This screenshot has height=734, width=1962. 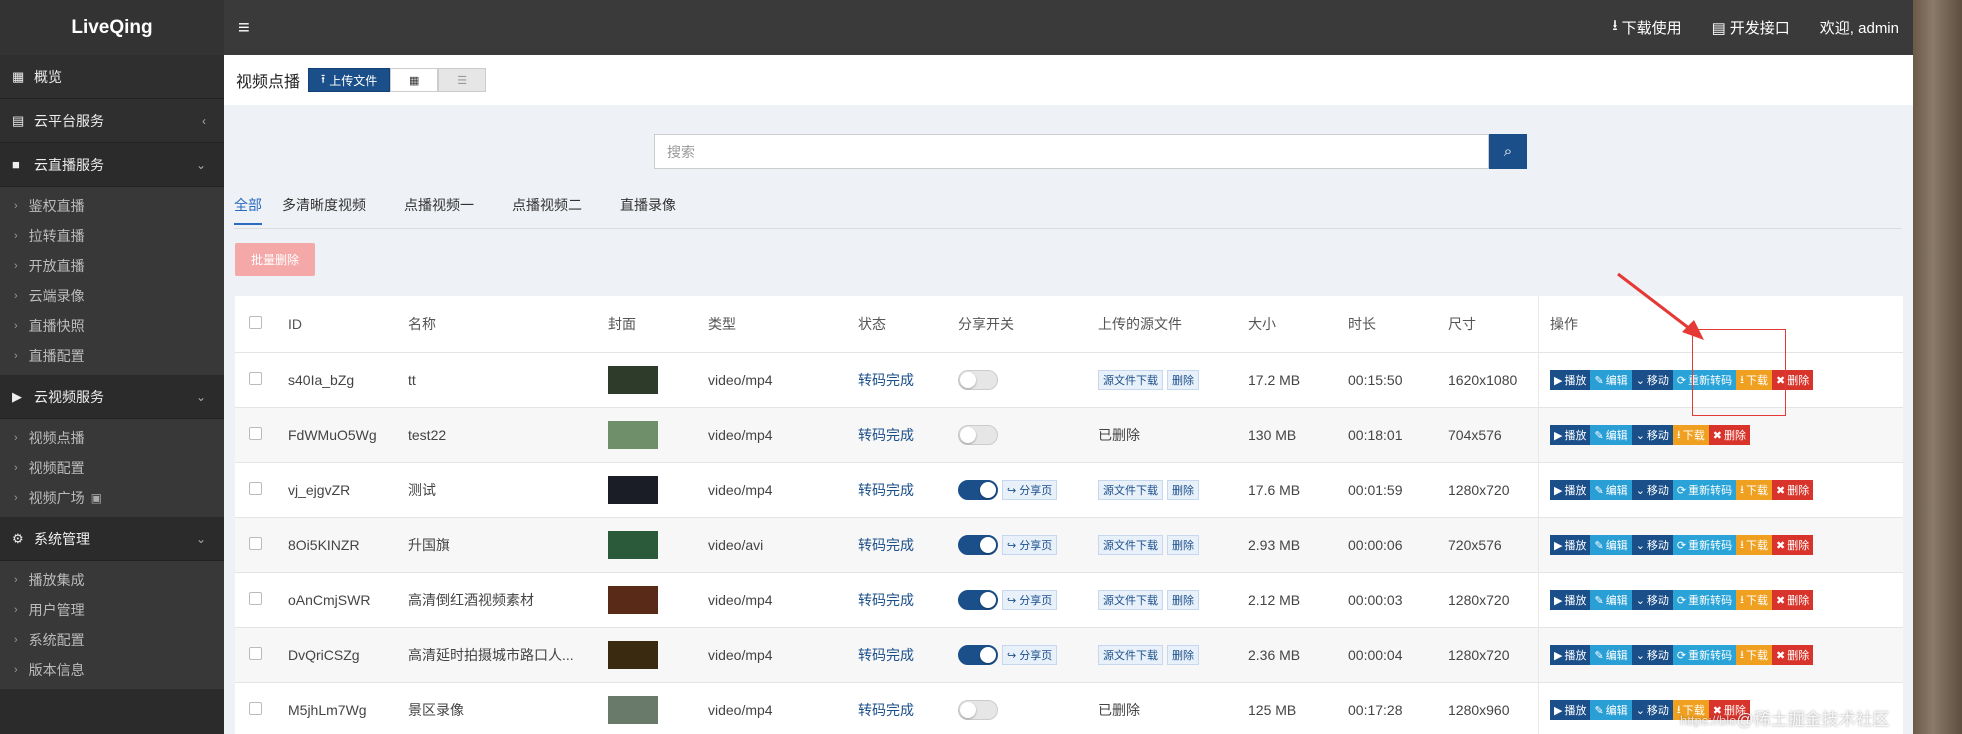 I want to click on list-view-button: ☰, so click(x=462, y=80).